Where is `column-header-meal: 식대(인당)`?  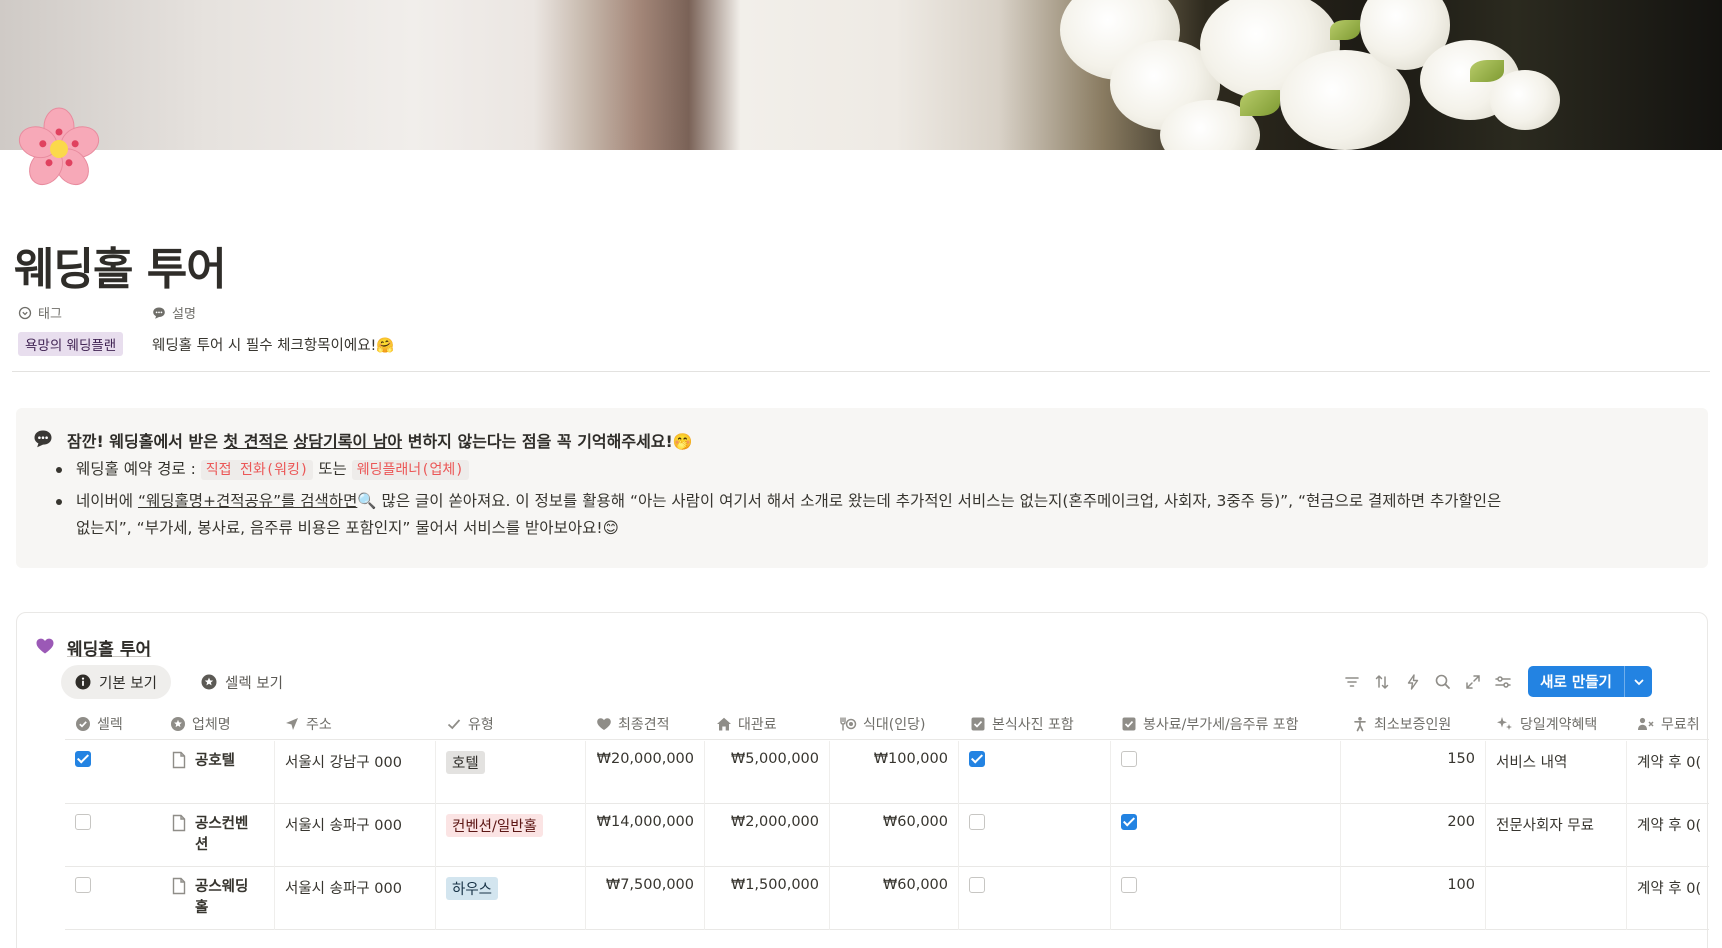 column-header-meal: 식대(인당) is located at coordinates (877, 724).